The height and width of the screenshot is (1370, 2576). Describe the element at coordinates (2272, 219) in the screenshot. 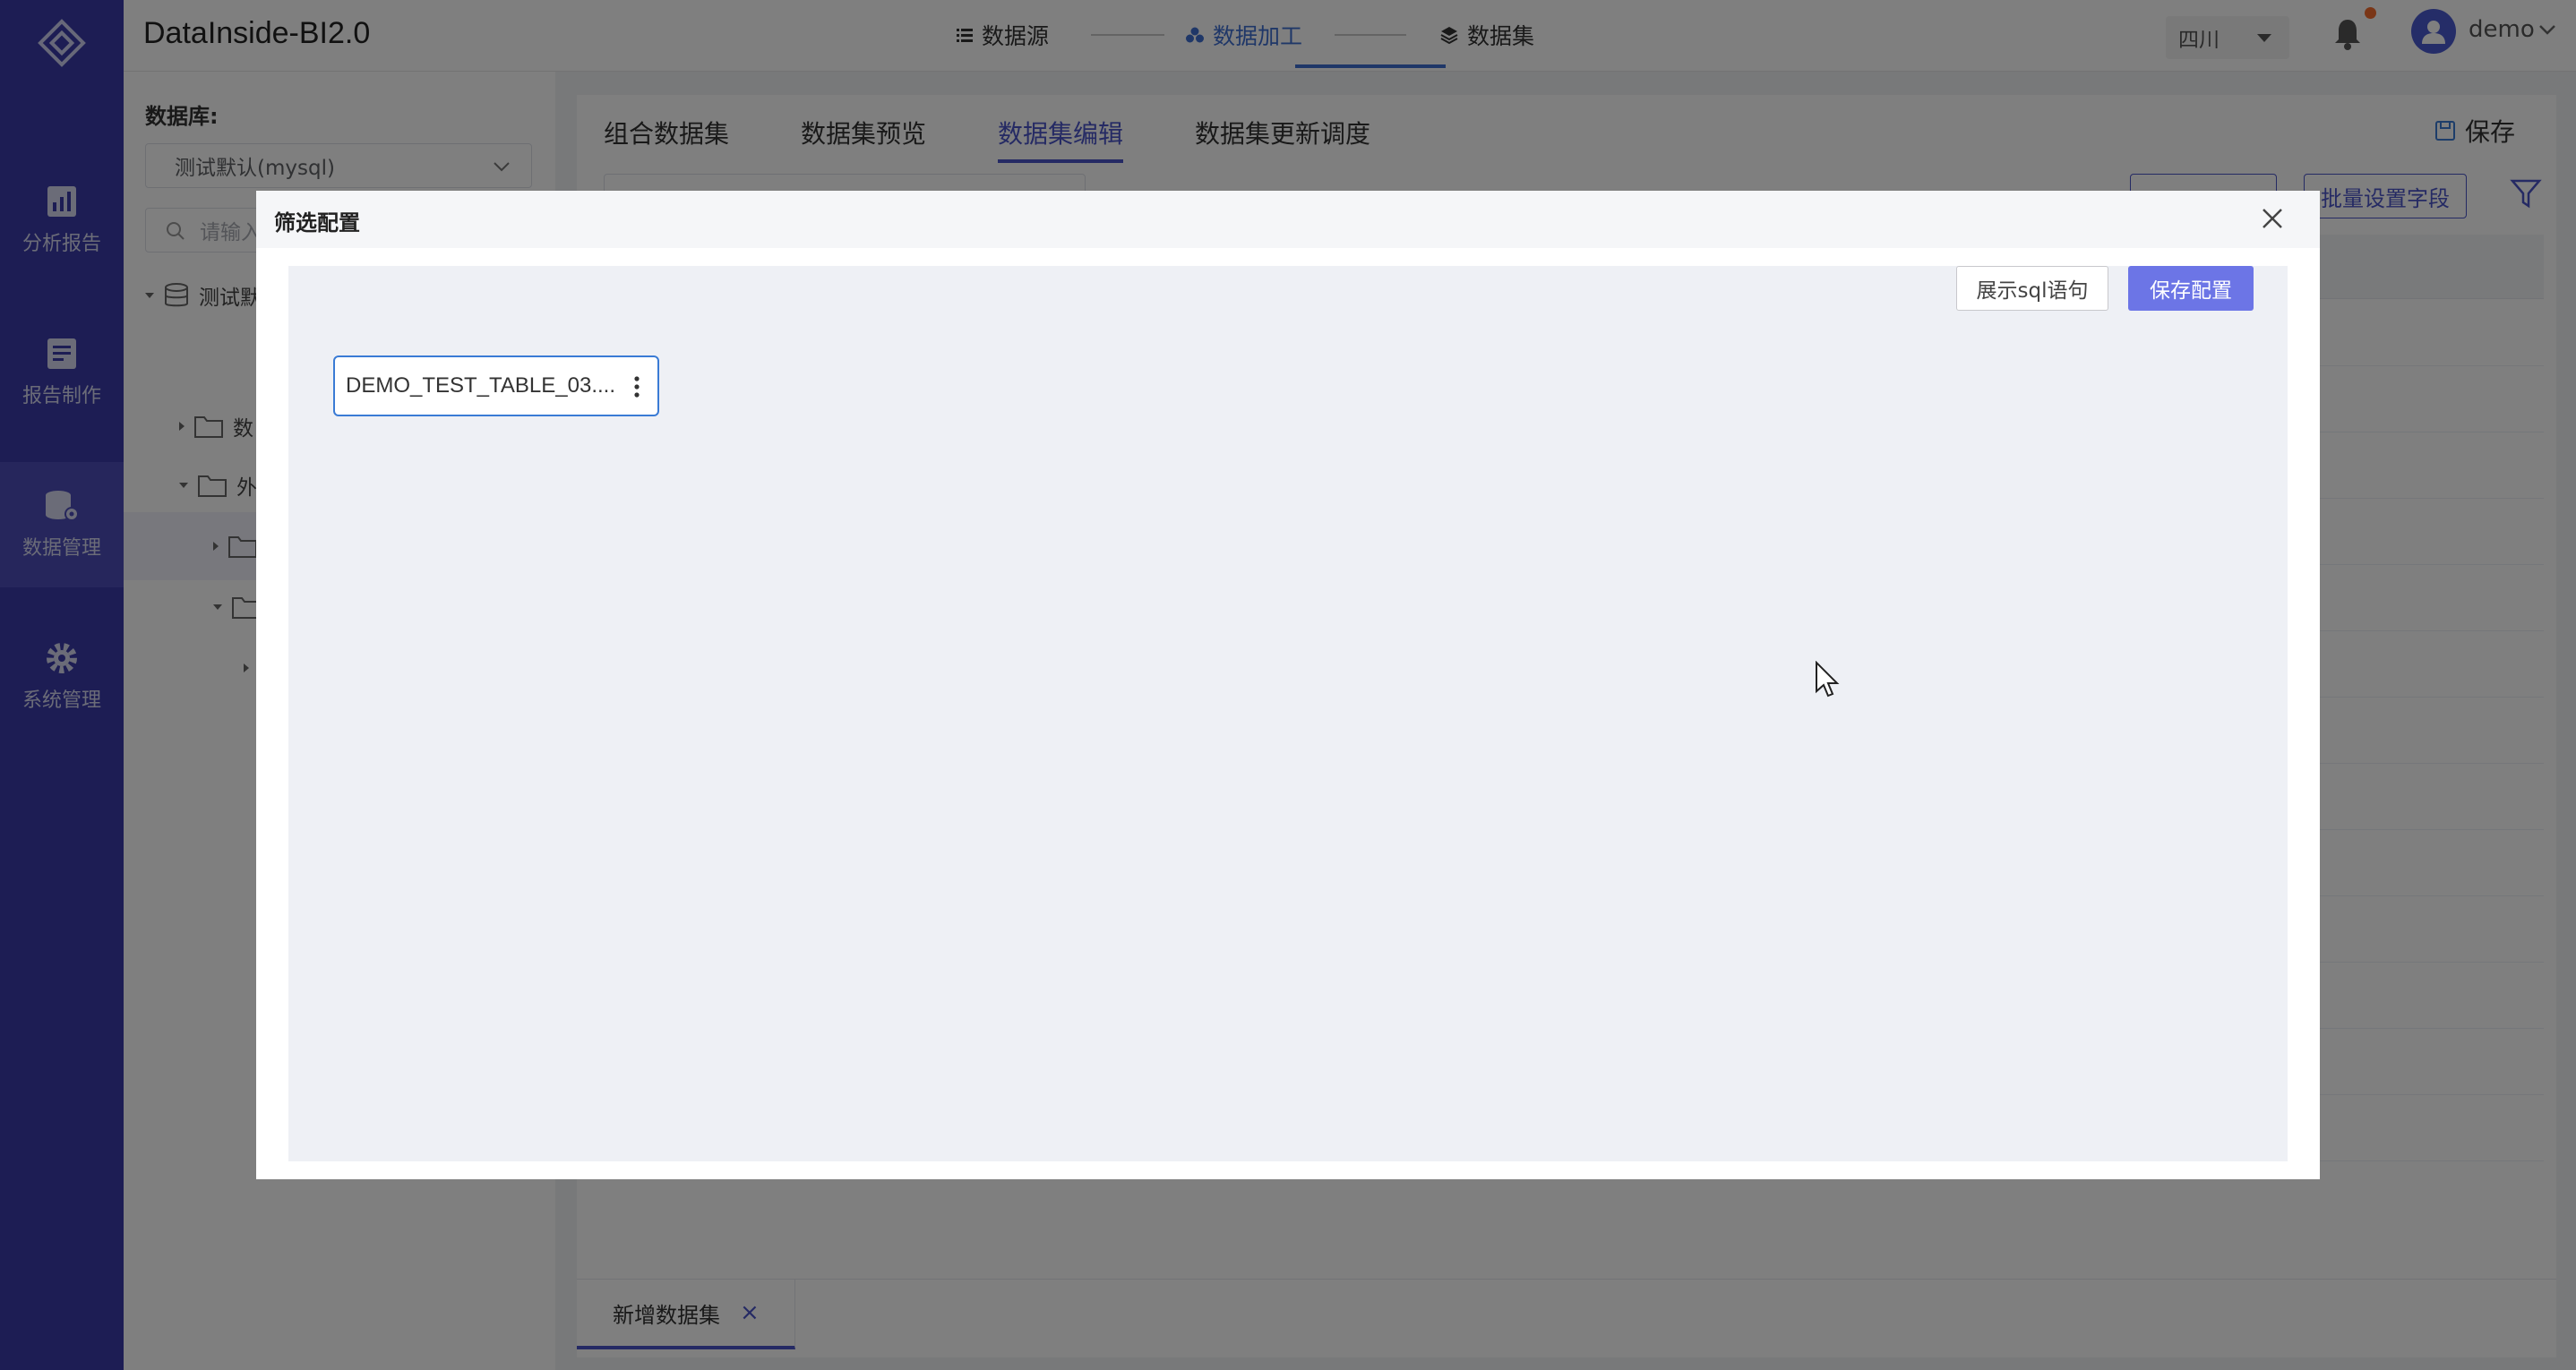

I see `close-icon` at that location.